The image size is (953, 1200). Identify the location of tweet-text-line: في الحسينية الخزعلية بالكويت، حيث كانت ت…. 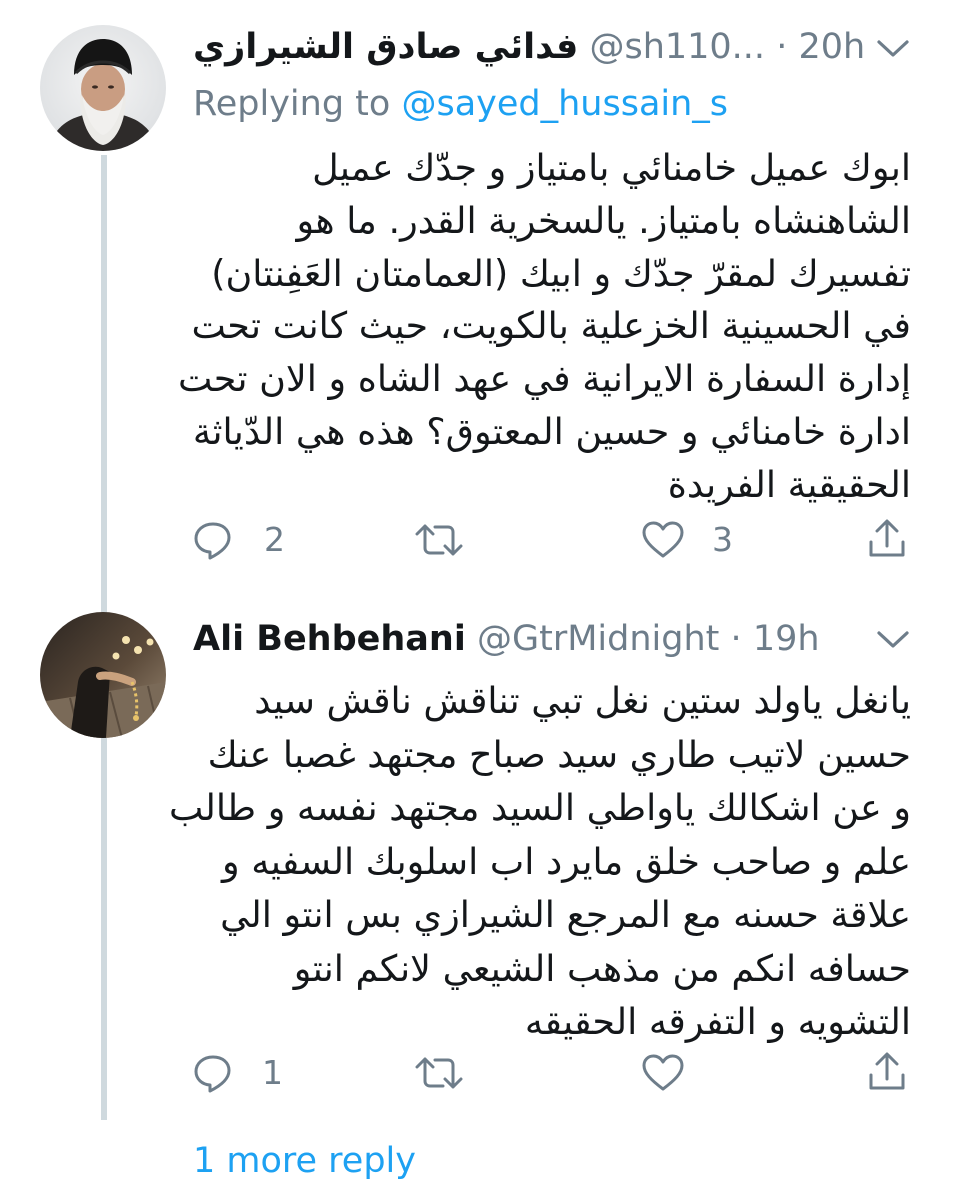
(551, 326).